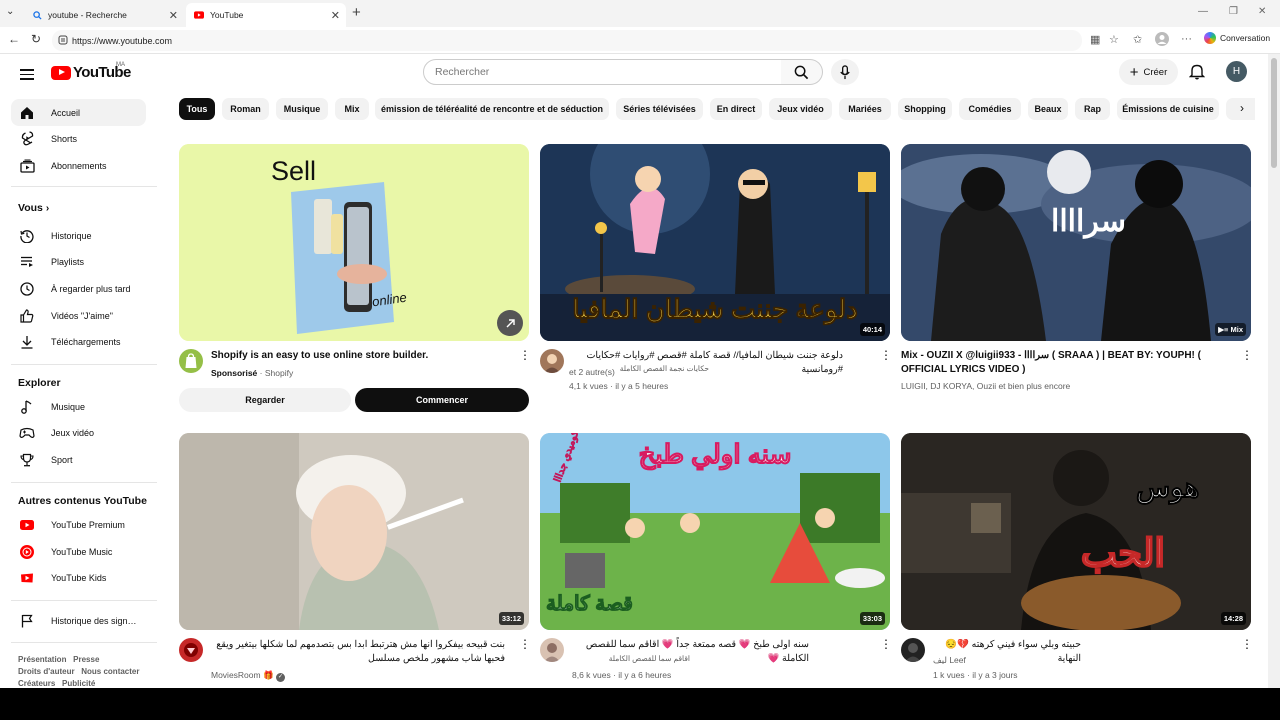  I want to click on maximize-icon: ❐, so click(1233, 11).